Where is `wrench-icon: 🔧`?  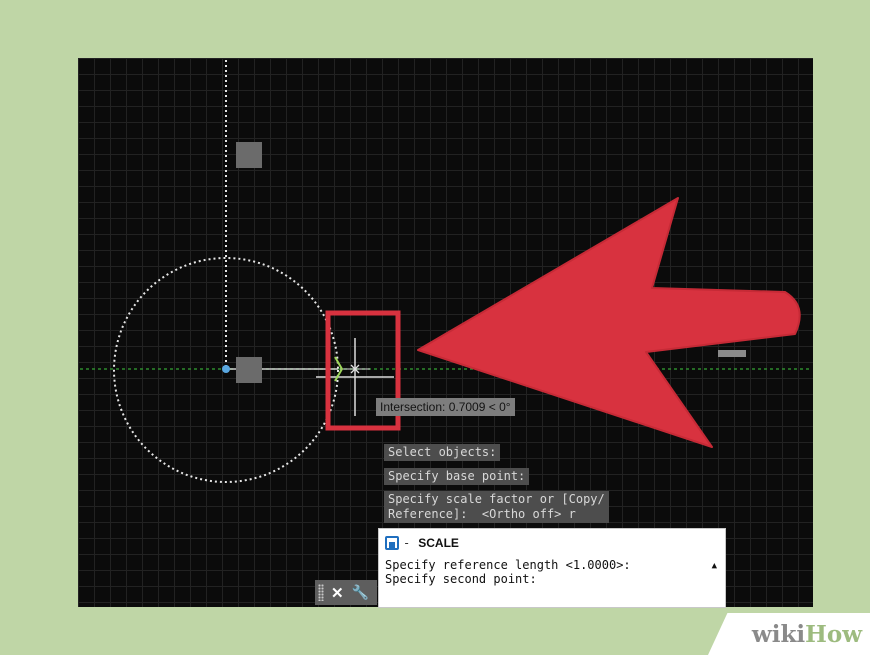 wrench-icon: 🔧 is located at coordinates (360, 592).